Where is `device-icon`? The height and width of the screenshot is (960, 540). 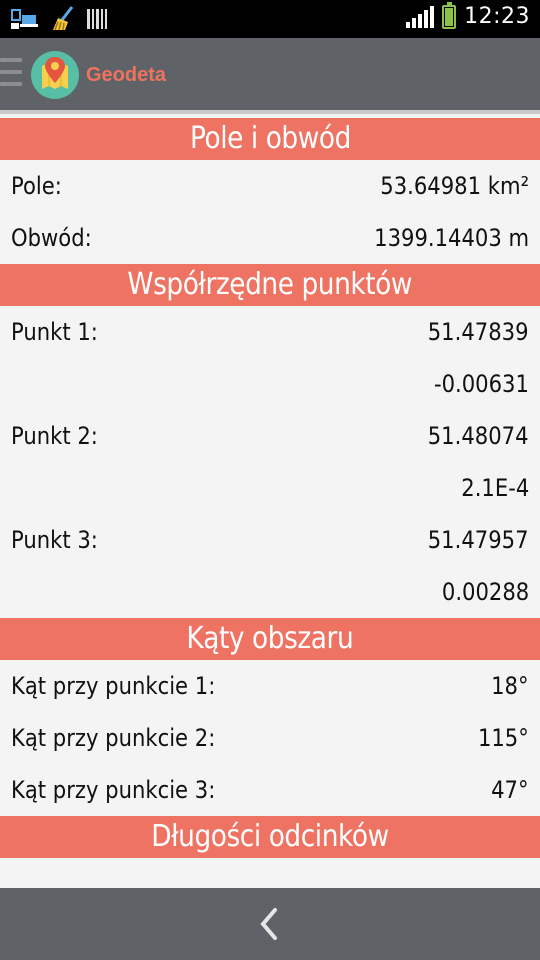
device-icon is located at coordinates (24, 19).